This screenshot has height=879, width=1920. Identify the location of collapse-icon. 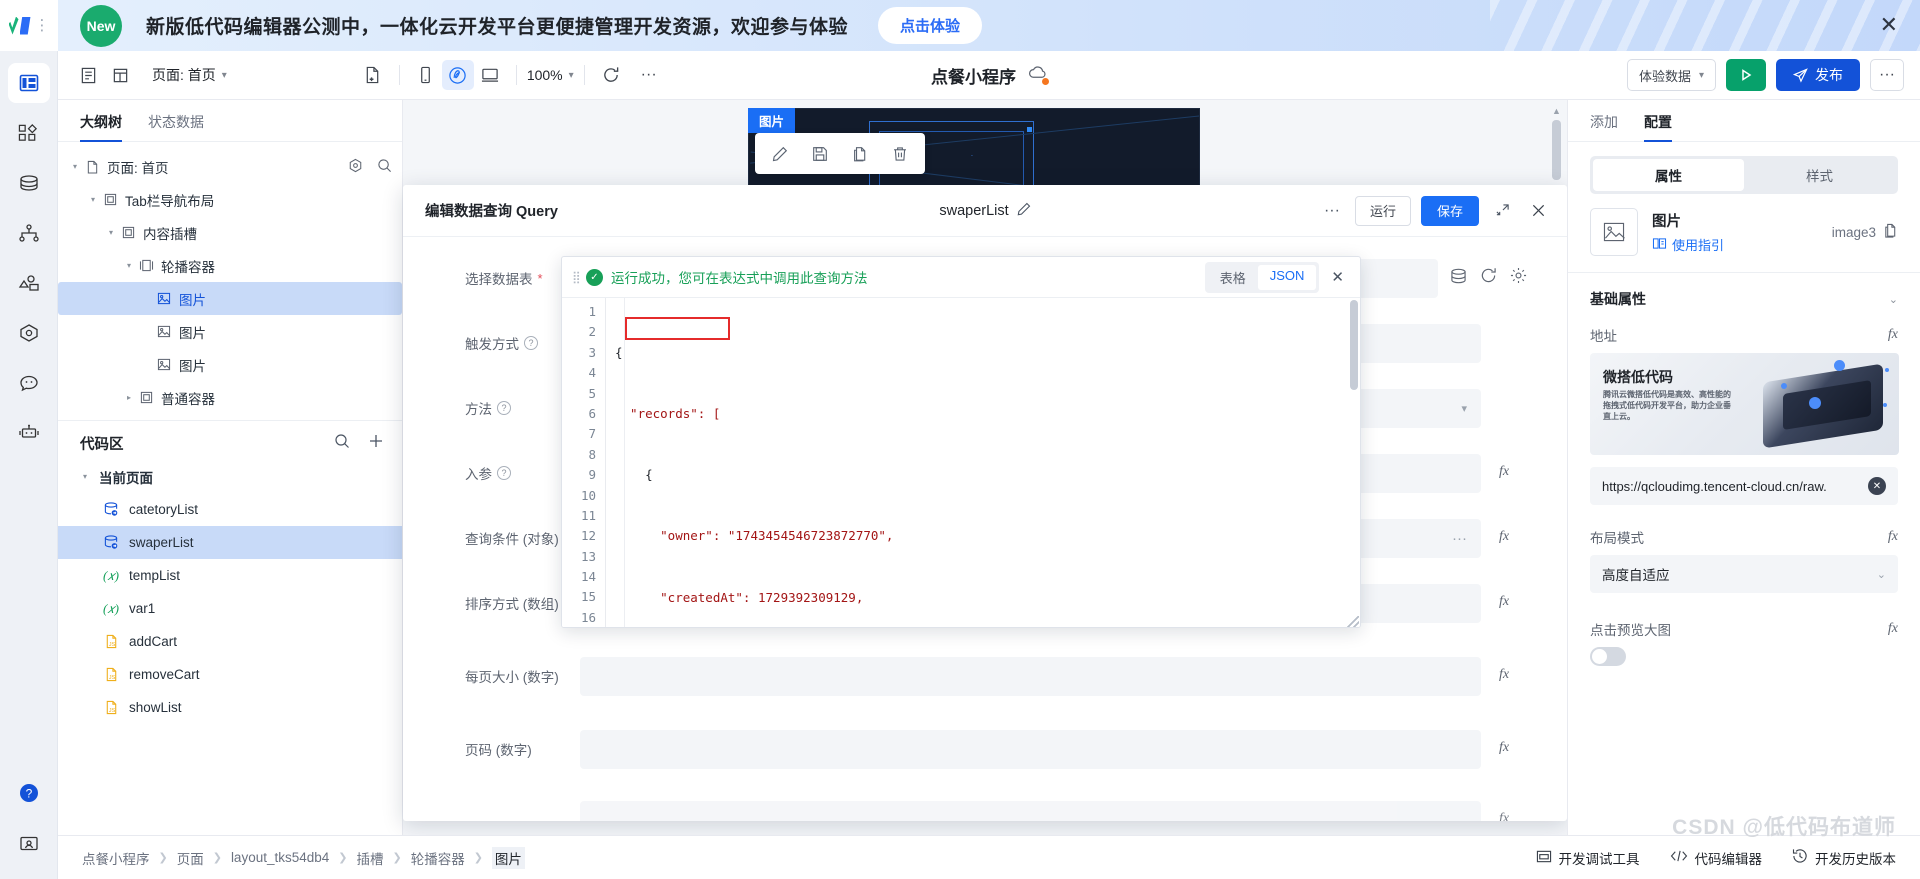
(1502, 211).